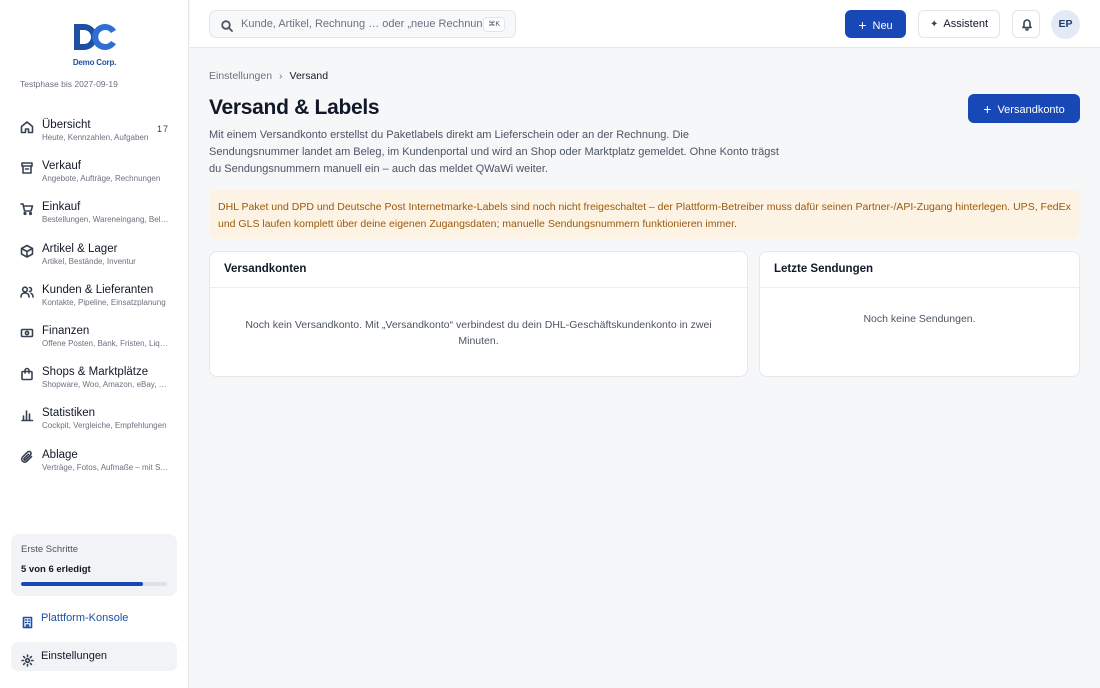  Describe the element at coordinates (27, 415) in the screenshot. I see `chart-icon` at that location.